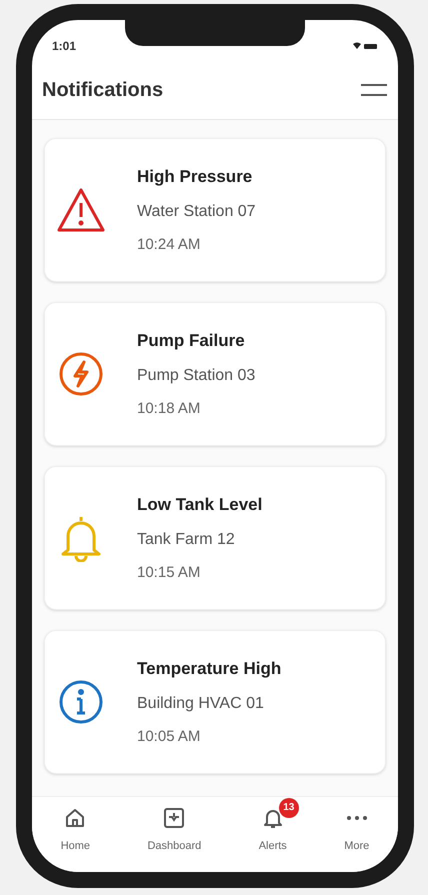 This screenshot has height=895, width=428. What do you see at coordinates (201, 704) in the screenshot?
I see `notification-source: Building HVAC 01` at bounding box center [201, 704].